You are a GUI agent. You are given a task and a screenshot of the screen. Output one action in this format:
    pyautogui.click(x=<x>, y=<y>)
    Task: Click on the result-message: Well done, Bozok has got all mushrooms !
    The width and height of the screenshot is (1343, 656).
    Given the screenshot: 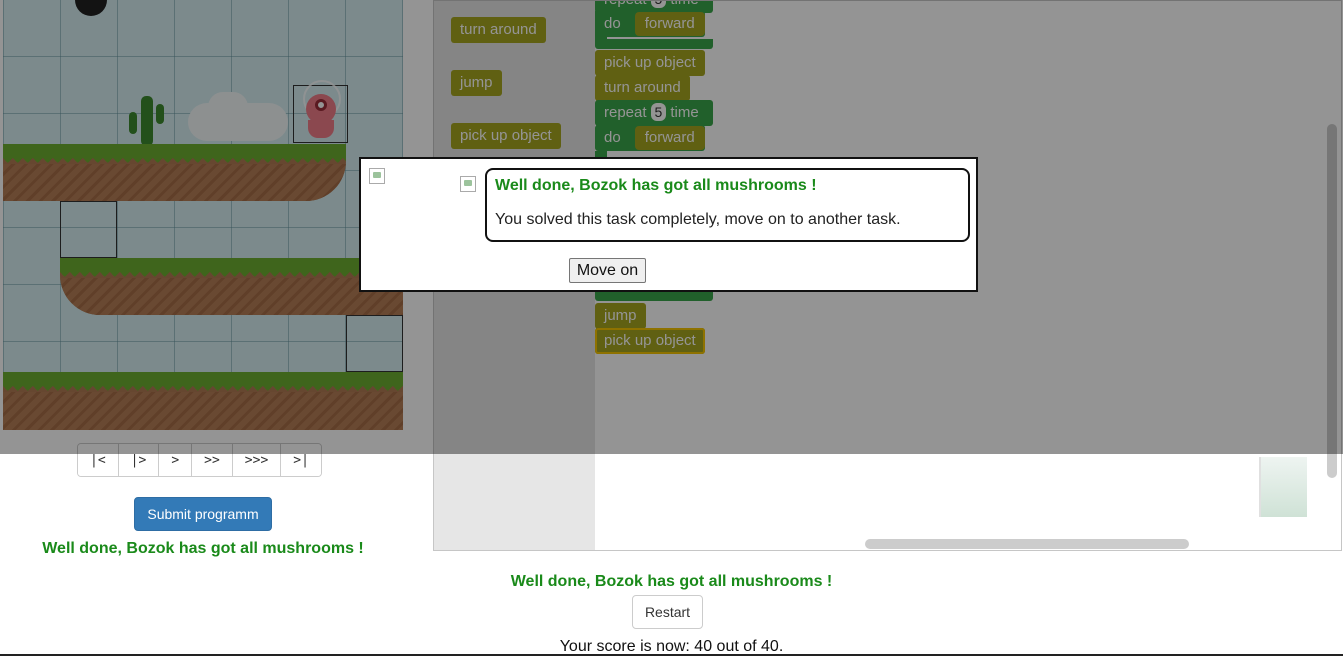 What is the action you would take?
    pyautogui.click(x=671, y=581)
    